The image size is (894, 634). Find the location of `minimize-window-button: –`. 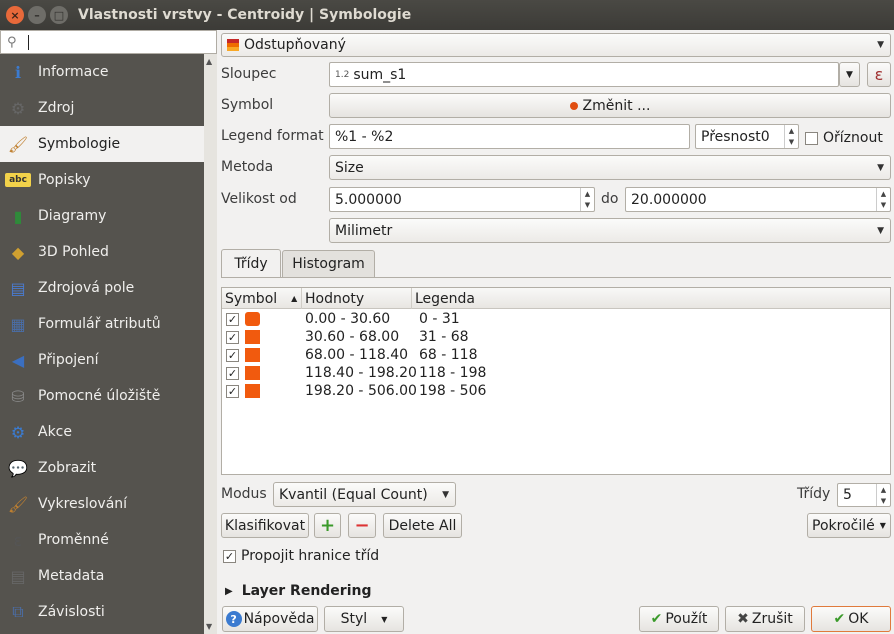

minimize-window-button: – is located at coordinates (37, 15).